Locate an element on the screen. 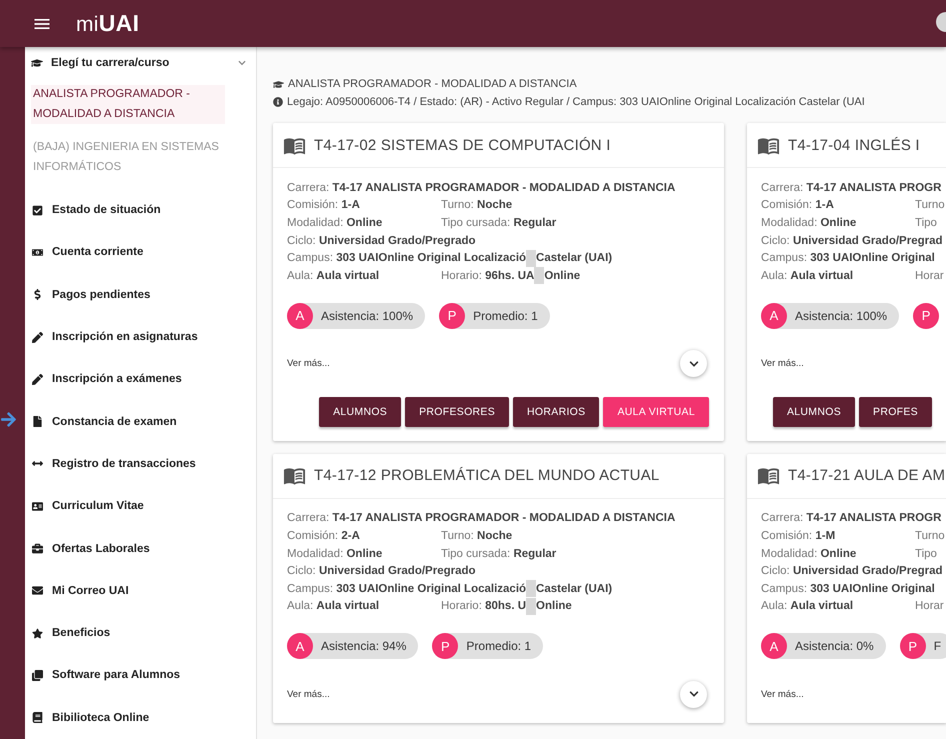 The image size is (946, 739). sidebar-item: Pagos pendientes is located at coordinates (138, 295).